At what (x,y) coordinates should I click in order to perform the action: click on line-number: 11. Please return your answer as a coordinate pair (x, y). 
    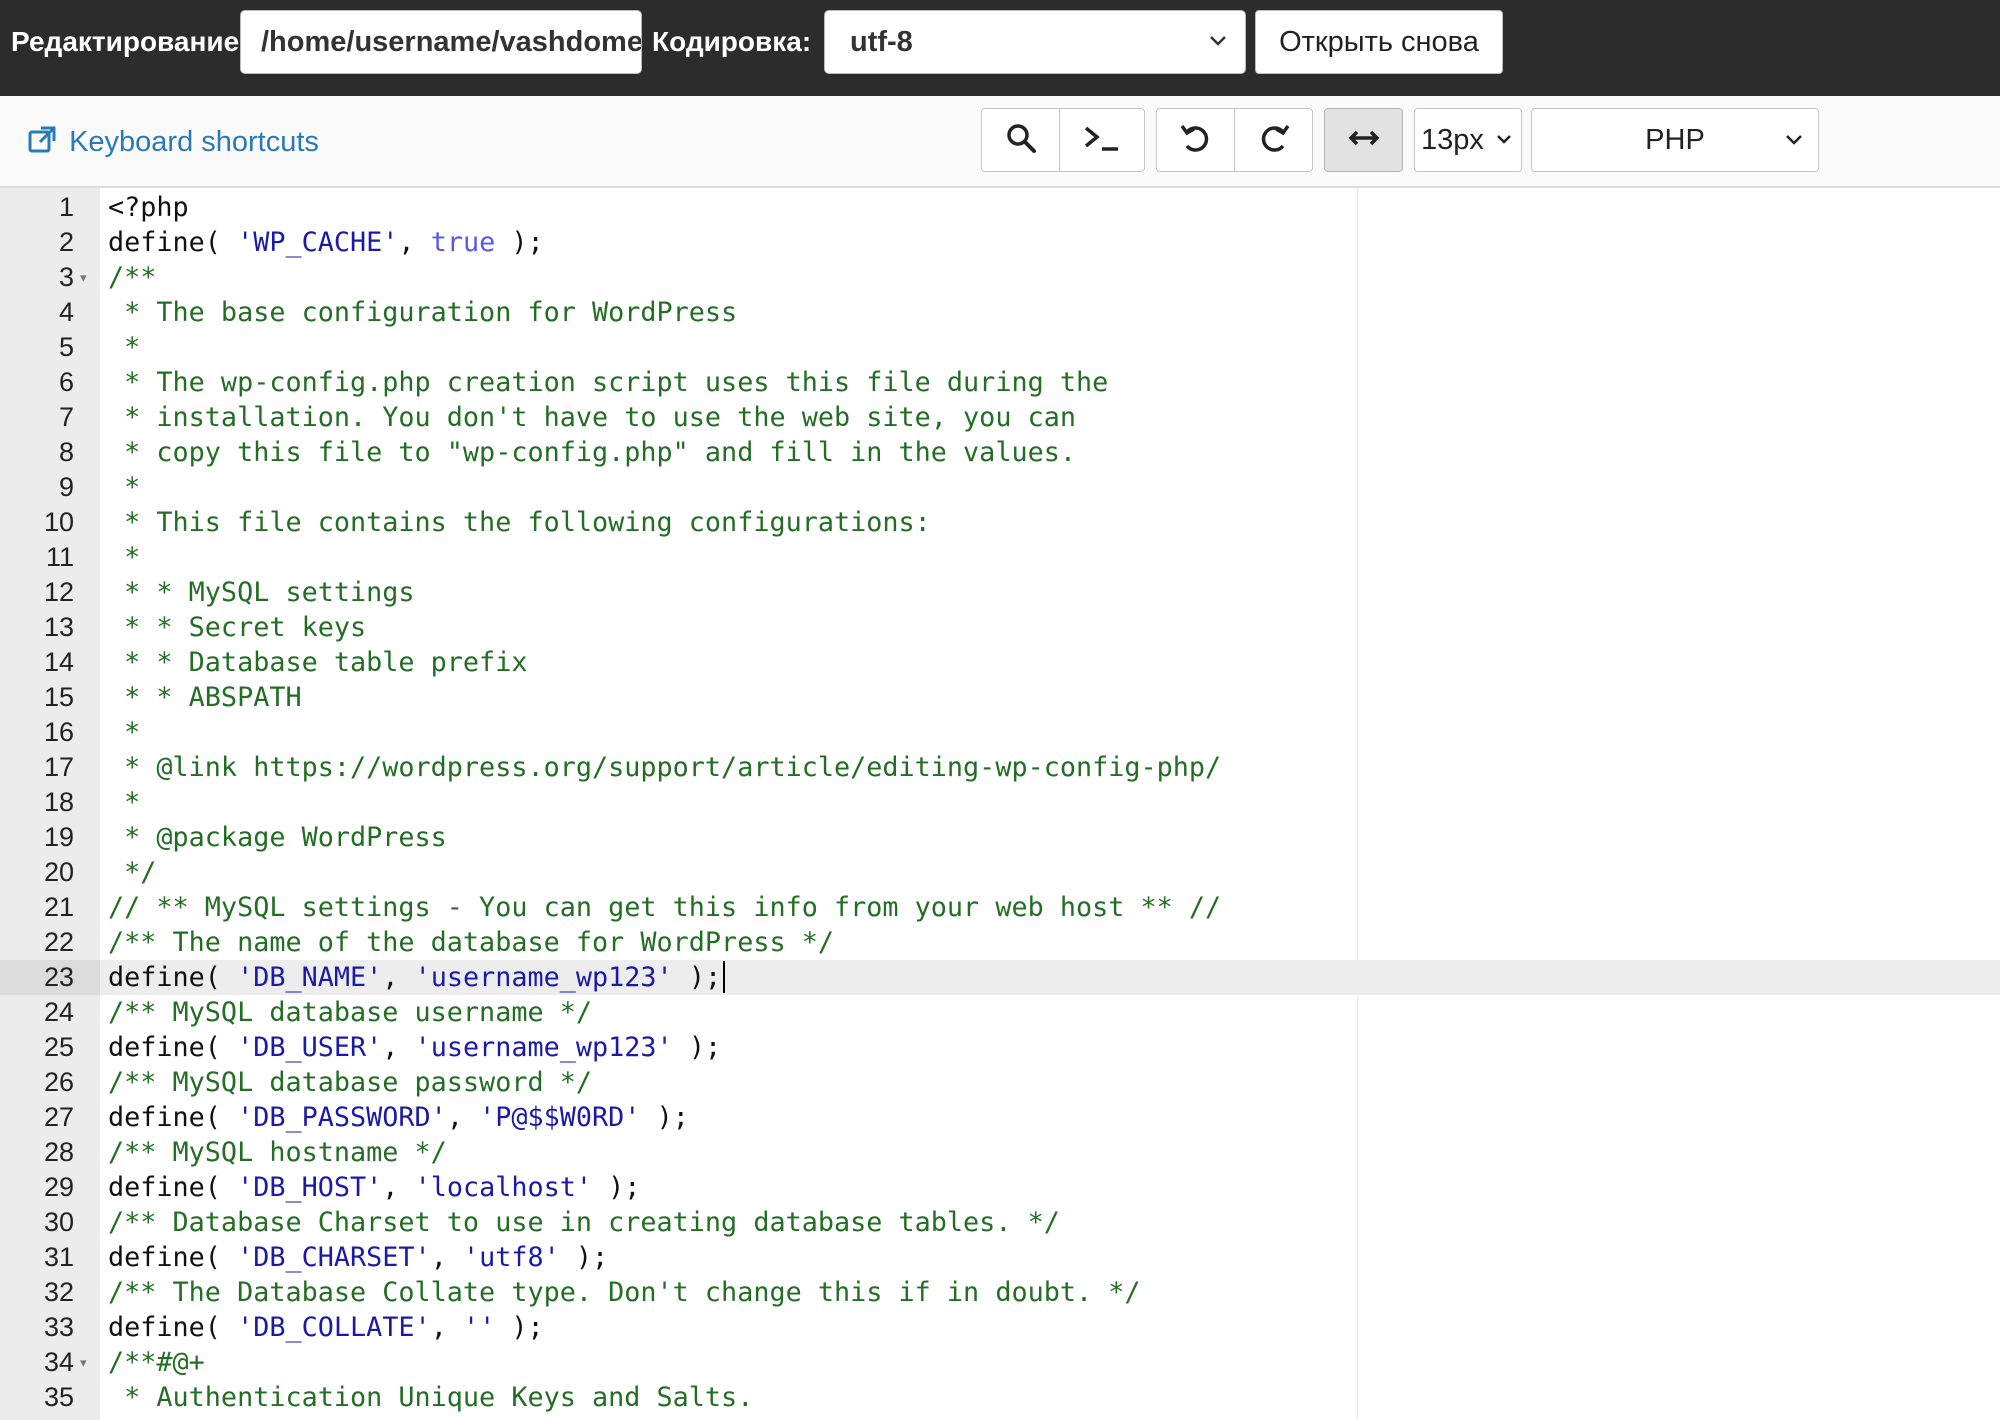
    Looking at the image, I should click on (59, 557).